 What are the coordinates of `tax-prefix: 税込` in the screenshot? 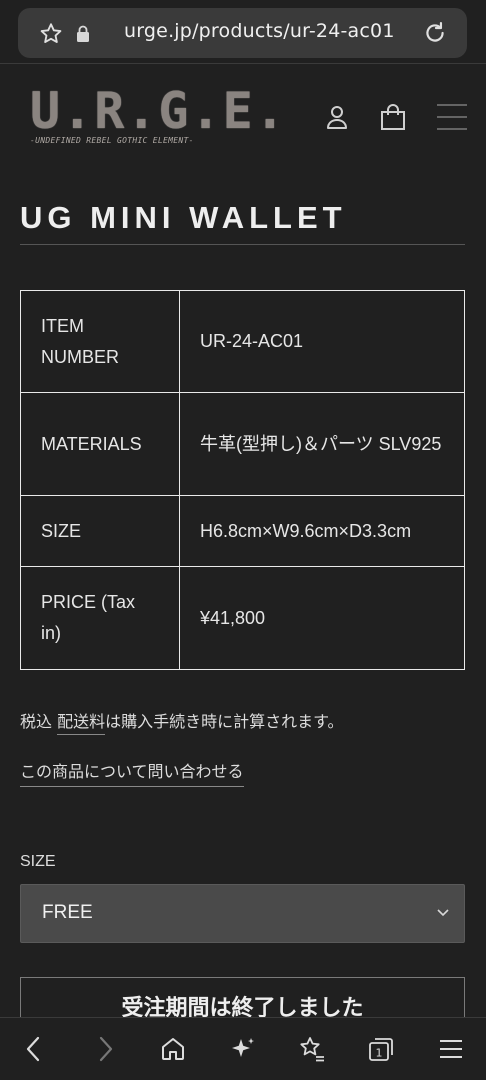 It's located at (39, 721).